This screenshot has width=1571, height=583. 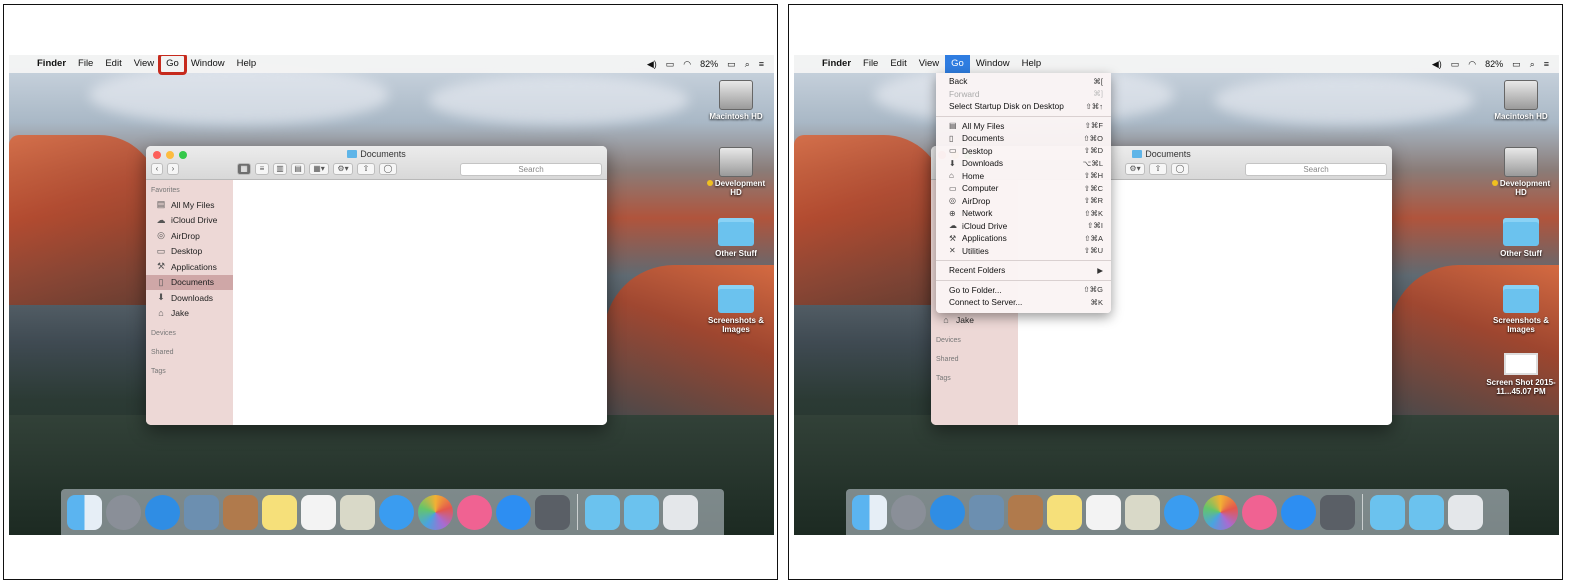 I want to click on finder-content-area, so click(x=420, y=302).